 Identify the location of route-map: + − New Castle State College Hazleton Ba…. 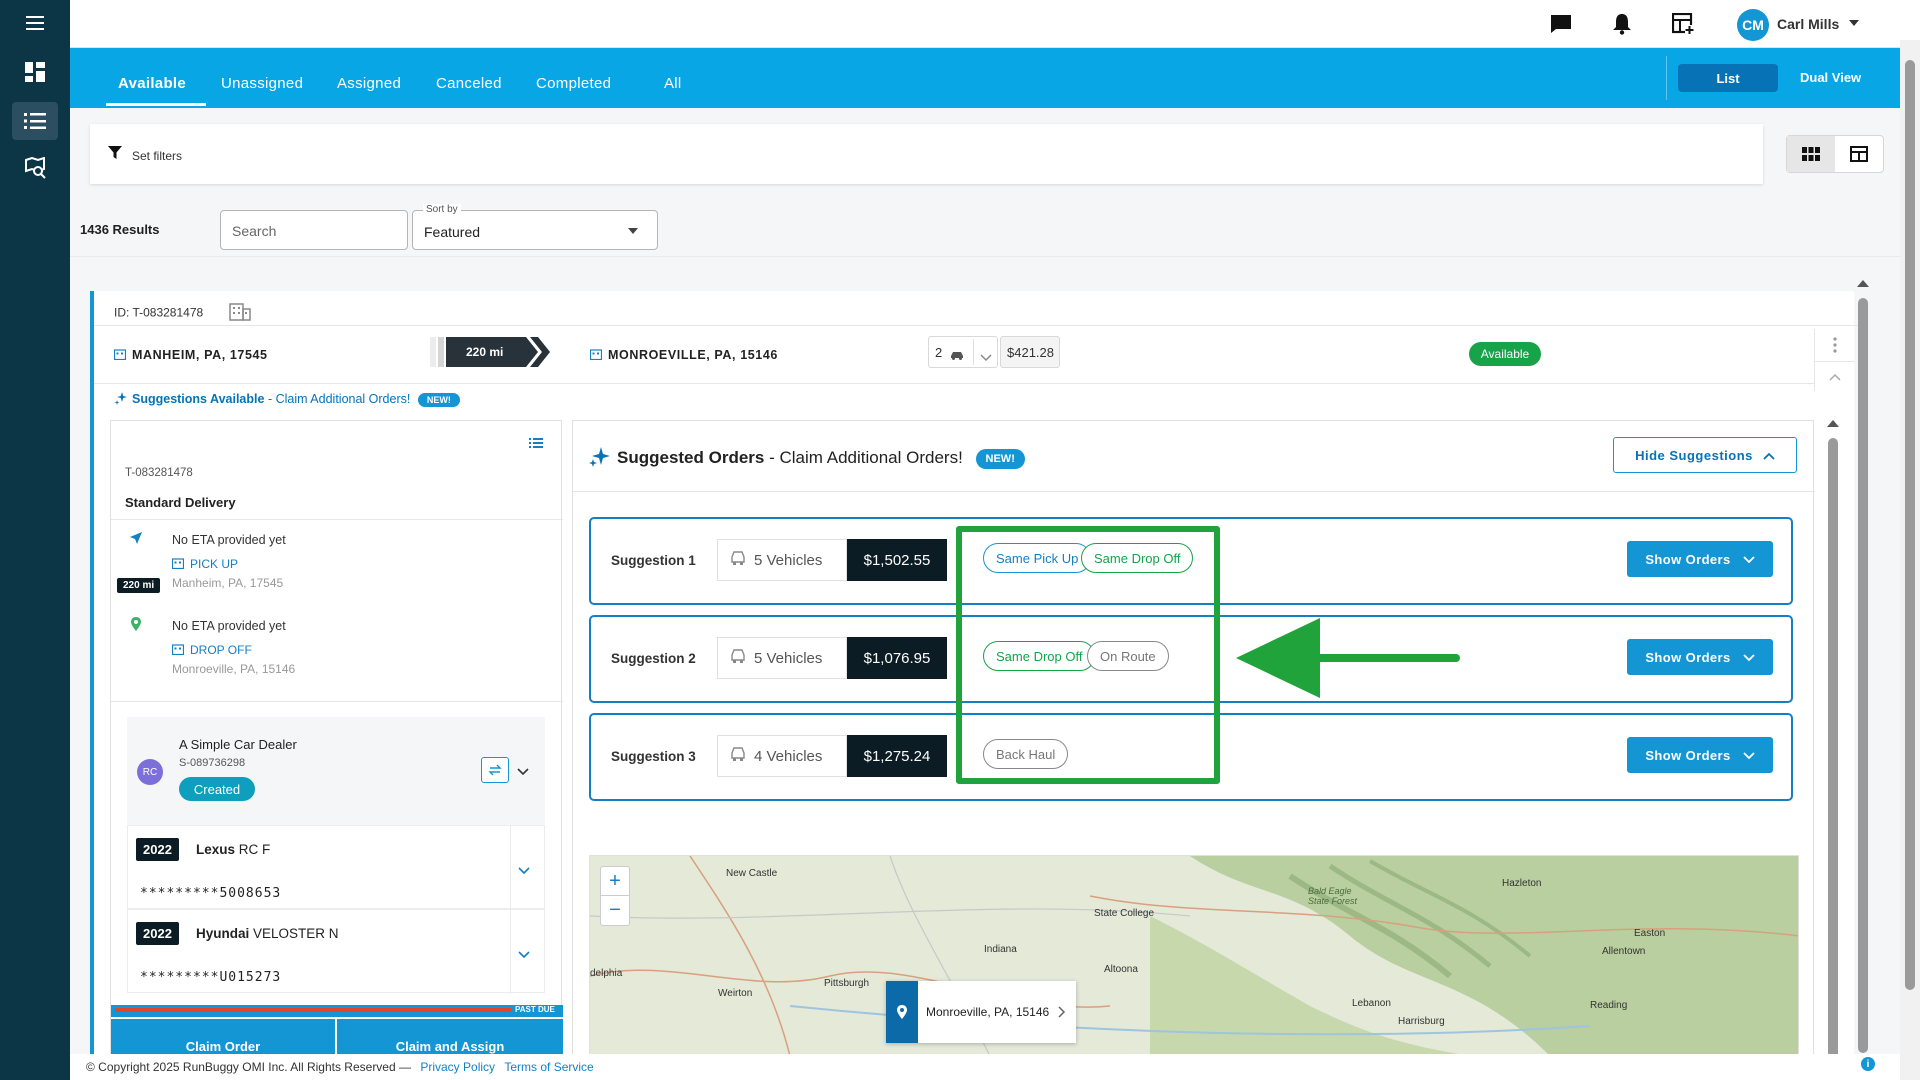
(1194, 955).